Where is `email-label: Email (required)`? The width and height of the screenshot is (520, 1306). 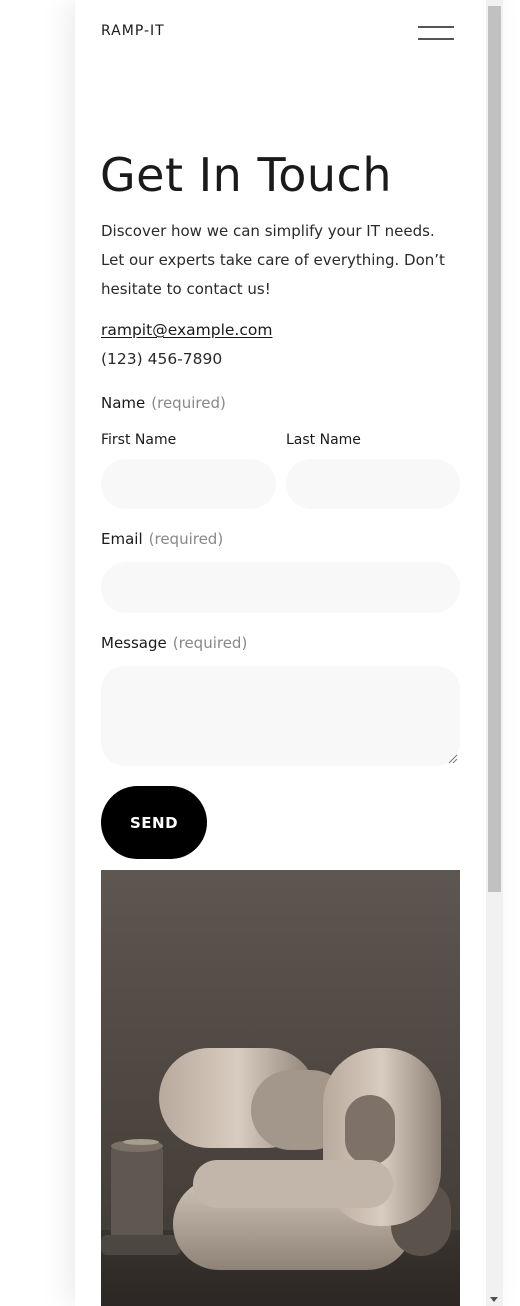
email-label: Email (required) is located at coordinates (162, 539).